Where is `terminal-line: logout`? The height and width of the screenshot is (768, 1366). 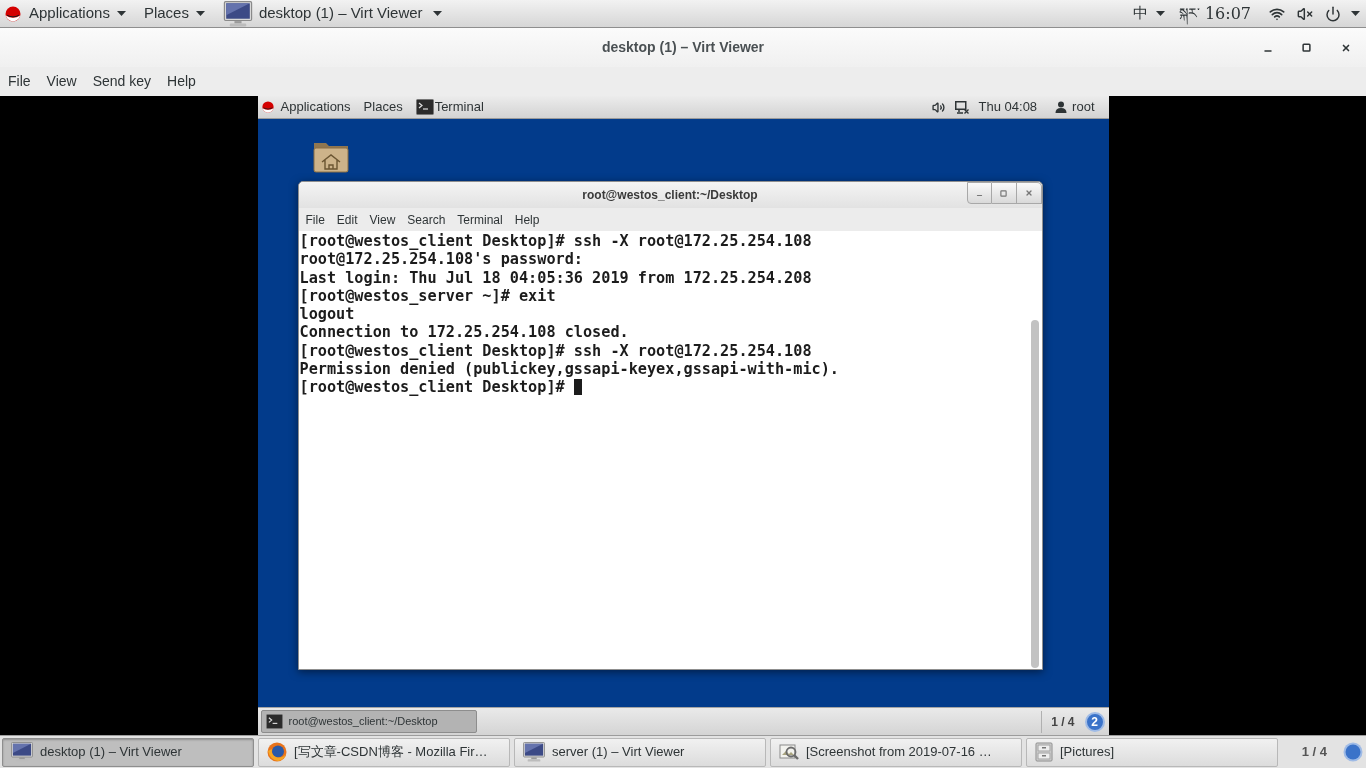 terminal-line: logout is located at coordinates (327, 314).